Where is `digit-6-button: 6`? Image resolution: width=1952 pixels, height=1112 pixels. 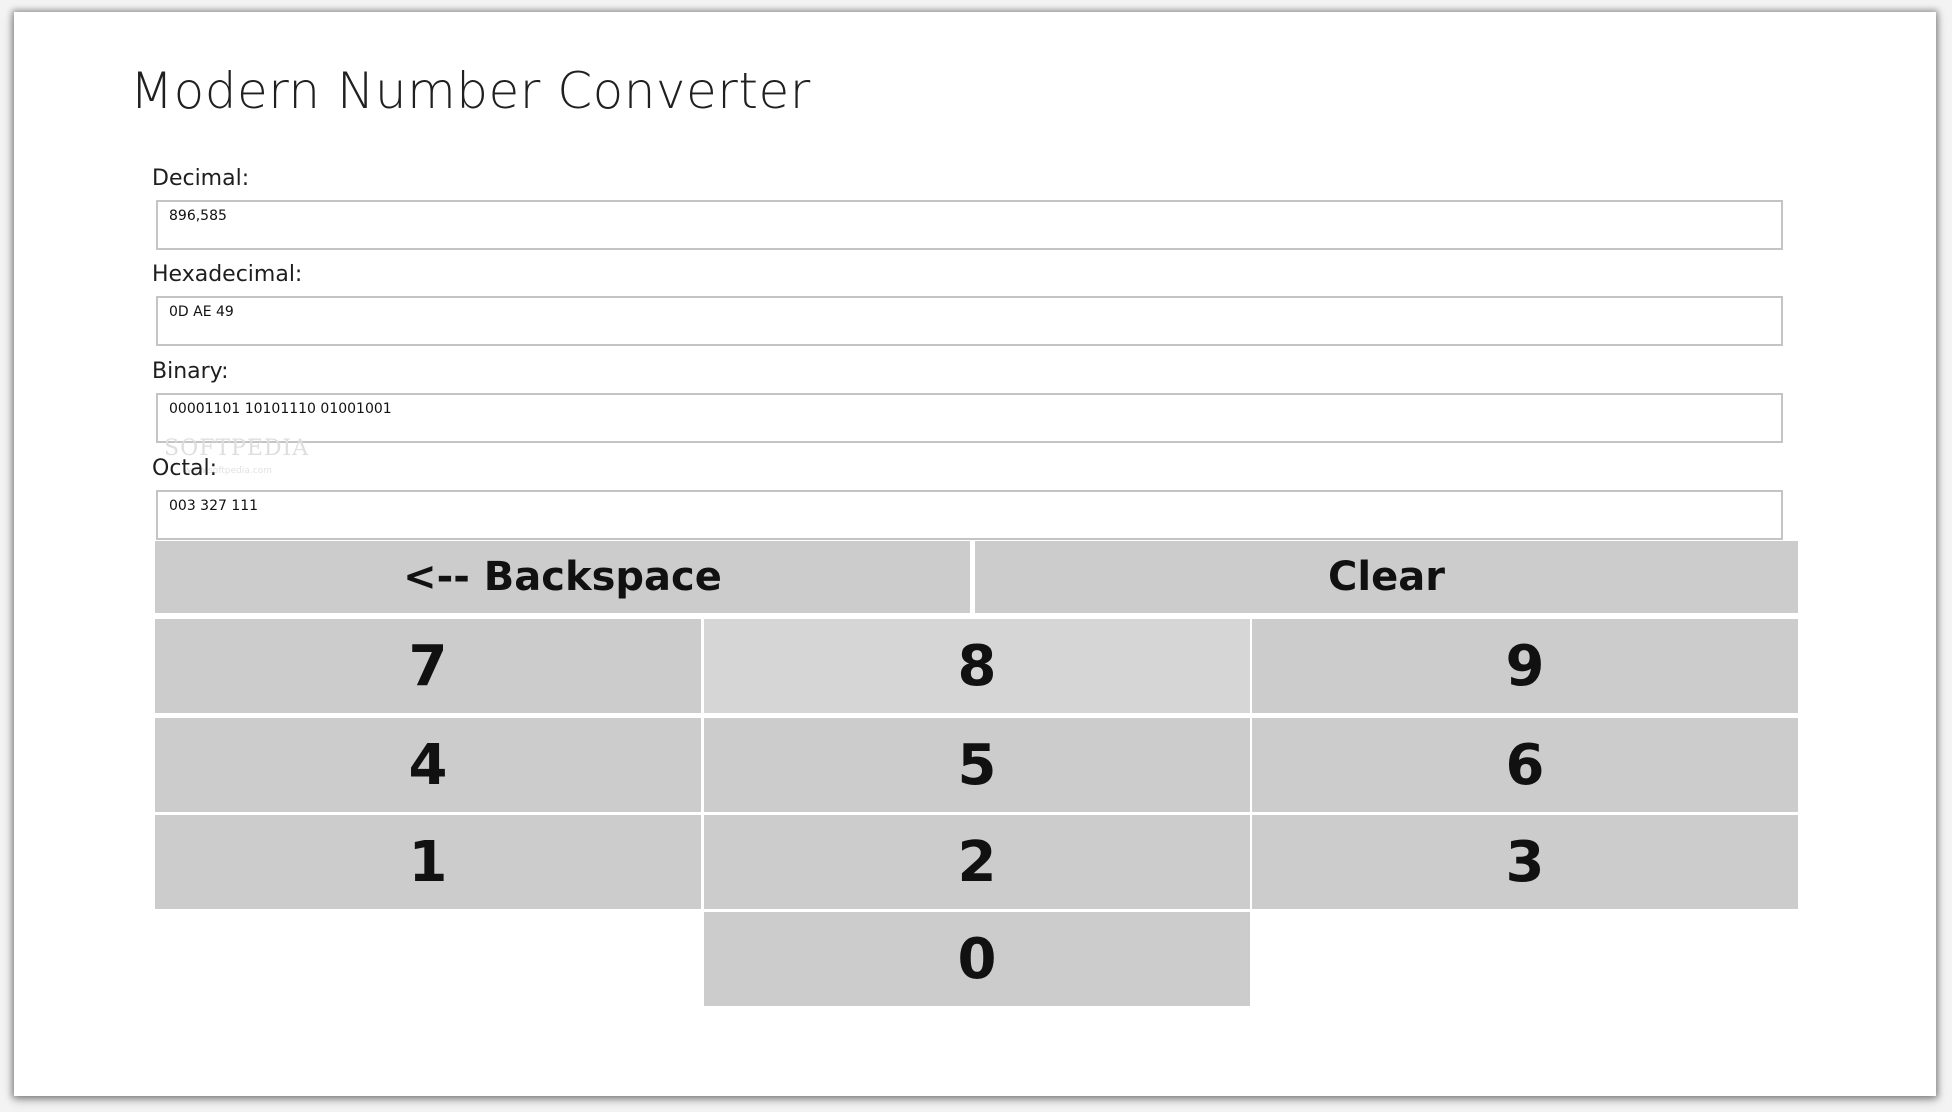 digit-6-button: 6 is located at coordinates (1525, 765).